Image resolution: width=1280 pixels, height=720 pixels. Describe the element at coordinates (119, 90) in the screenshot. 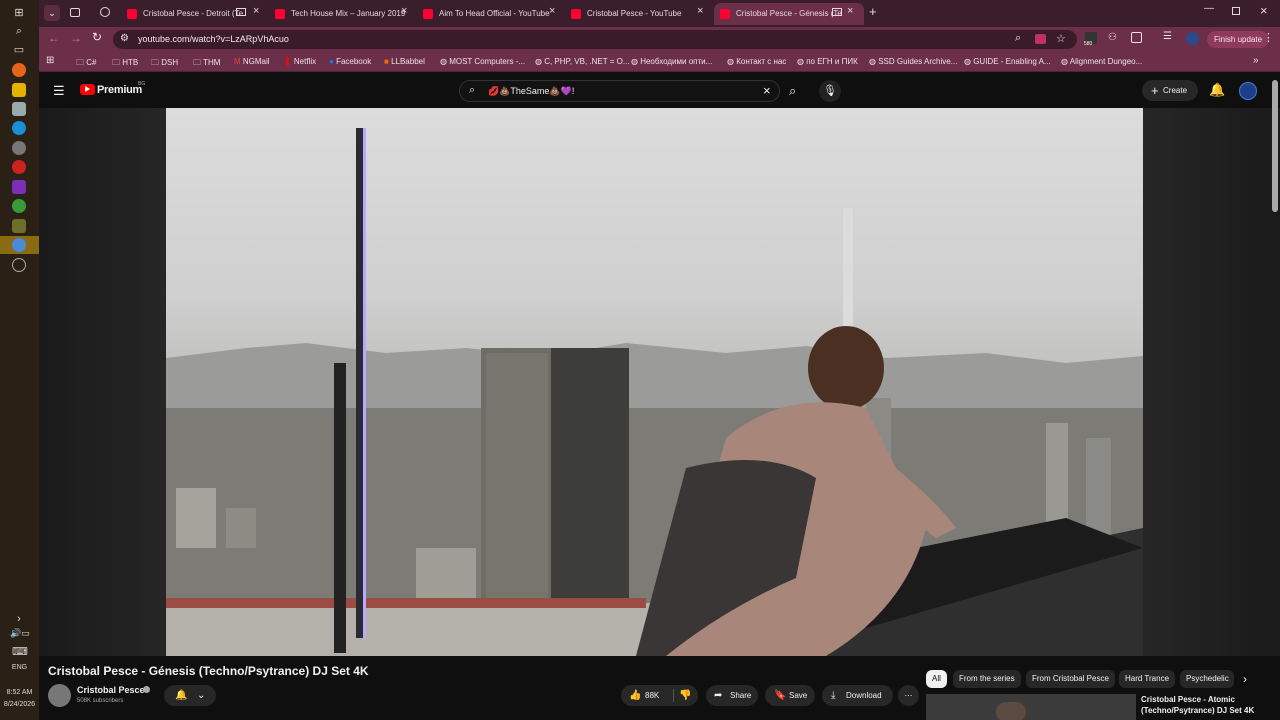

I see `youtube-premium-wordmark: Premium` at that location.